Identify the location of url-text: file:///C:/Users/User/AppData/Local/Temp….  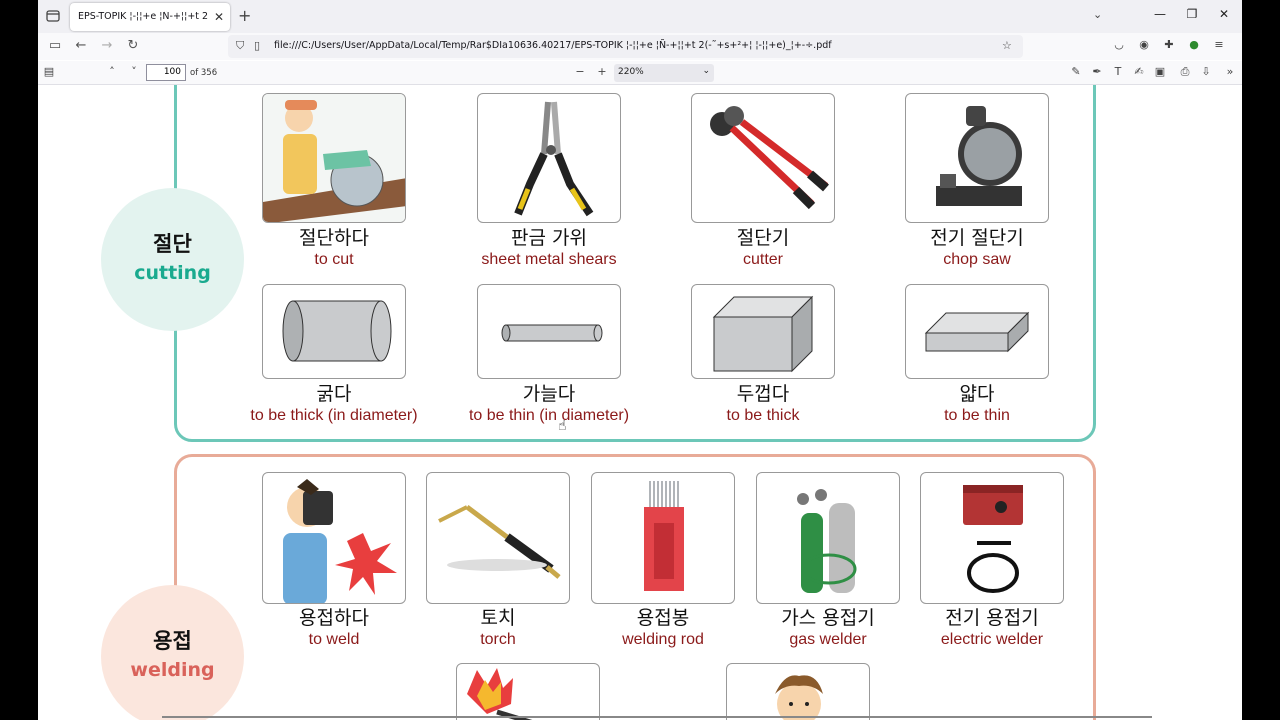
(553, 45).